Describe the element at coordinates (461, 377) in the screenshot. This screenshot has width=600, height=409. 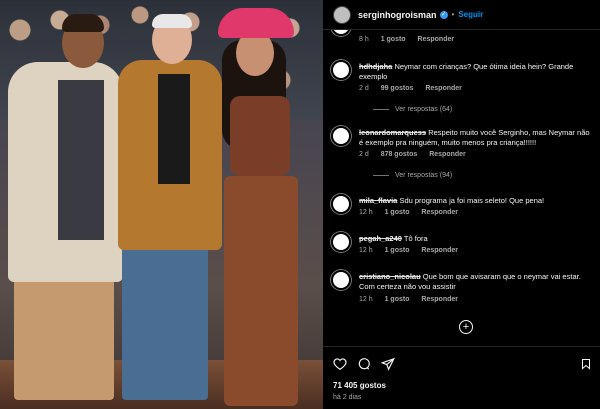
I see `post-actions: 71 405 gostos há 2 dias` at that location.